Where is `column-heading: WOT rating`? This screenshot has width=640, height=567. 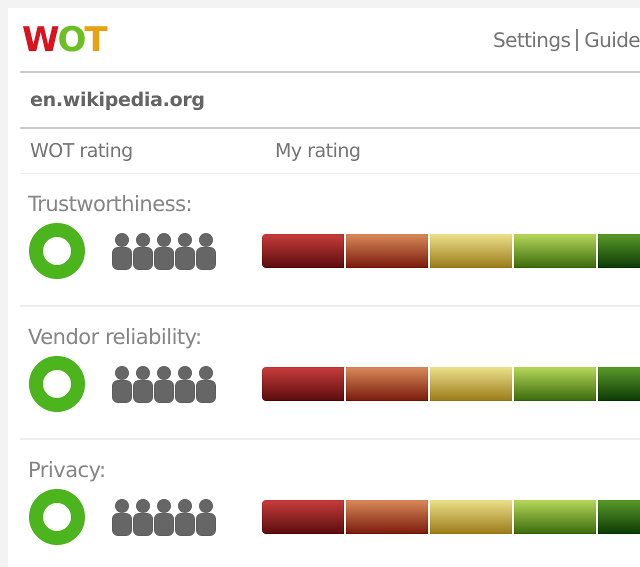
column-heading: WOT rating is located at coordinates (82, 151).